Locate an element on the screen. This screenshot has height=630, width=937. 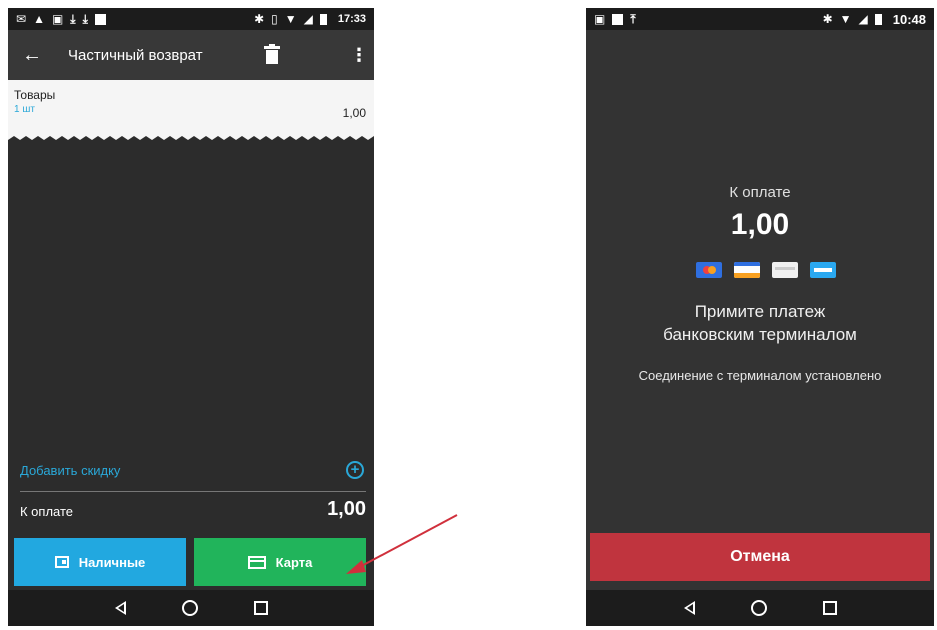
cash-button-label: Наличные is located at coordinates (112, 562).